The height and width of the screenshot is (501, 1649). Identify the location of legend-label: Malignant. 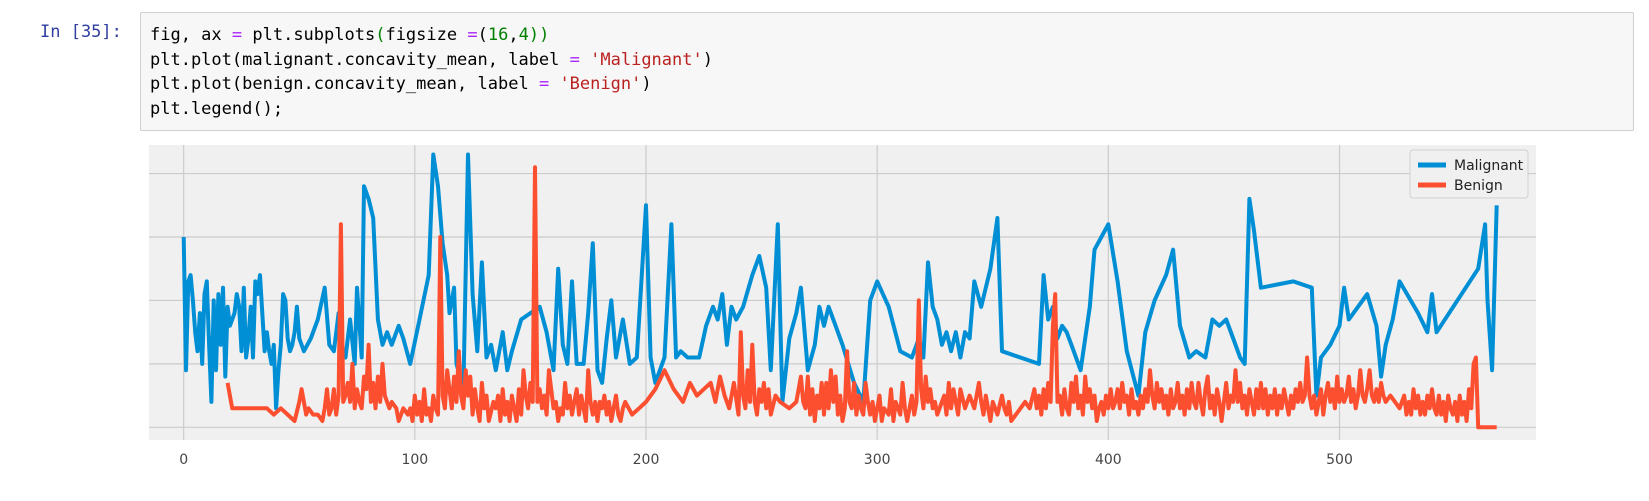
(1489, 166).